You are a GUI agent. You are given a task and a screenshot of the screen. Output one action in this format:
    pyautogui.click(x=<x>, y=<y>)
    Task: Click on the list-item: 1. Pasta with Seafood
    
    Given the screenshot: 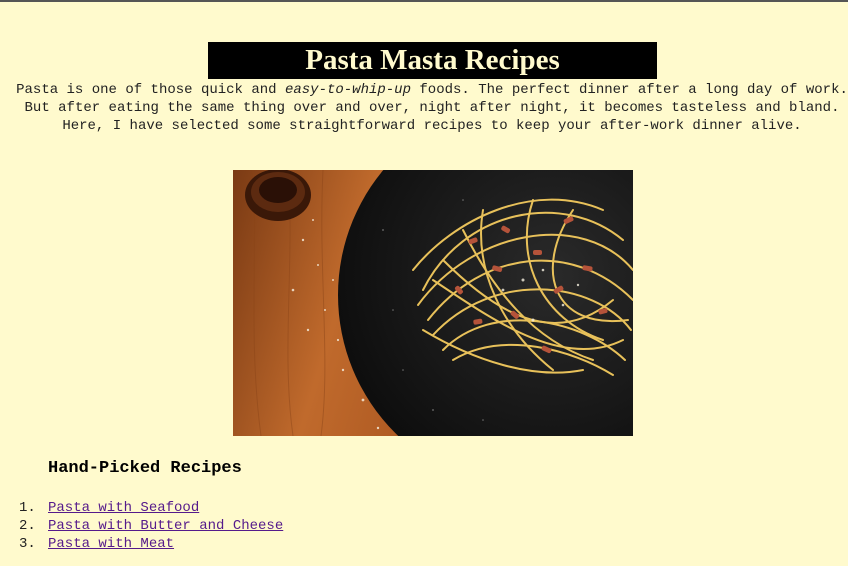 What is the action you would take?
    pyautogui.click(x=151, y=508)
    